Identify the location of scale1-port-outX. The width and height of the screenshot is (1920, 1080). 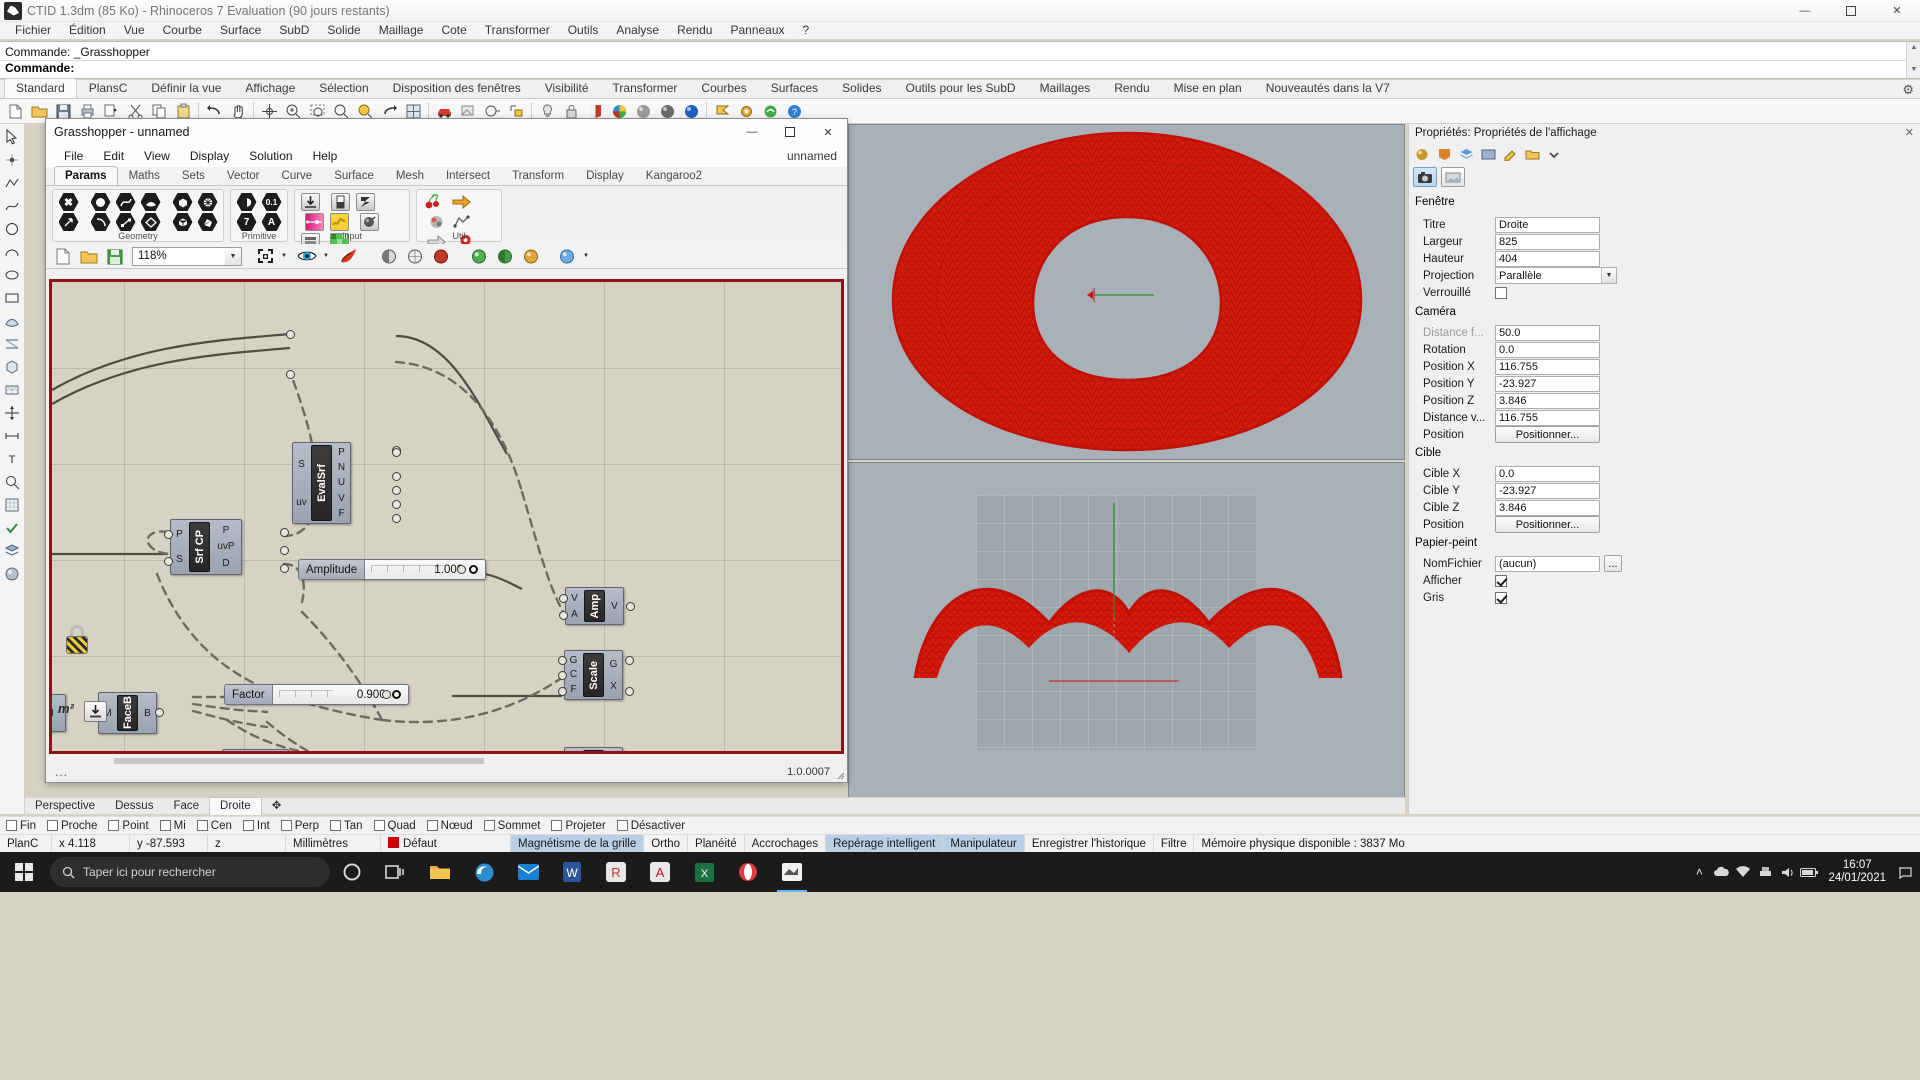
(629, 691).